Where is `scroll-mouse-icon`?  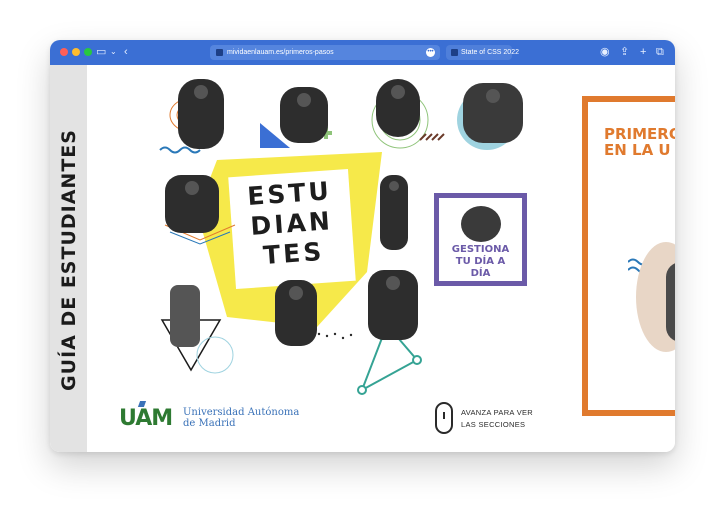 scroll-mouse-icon is located at coordinates (444, 418).